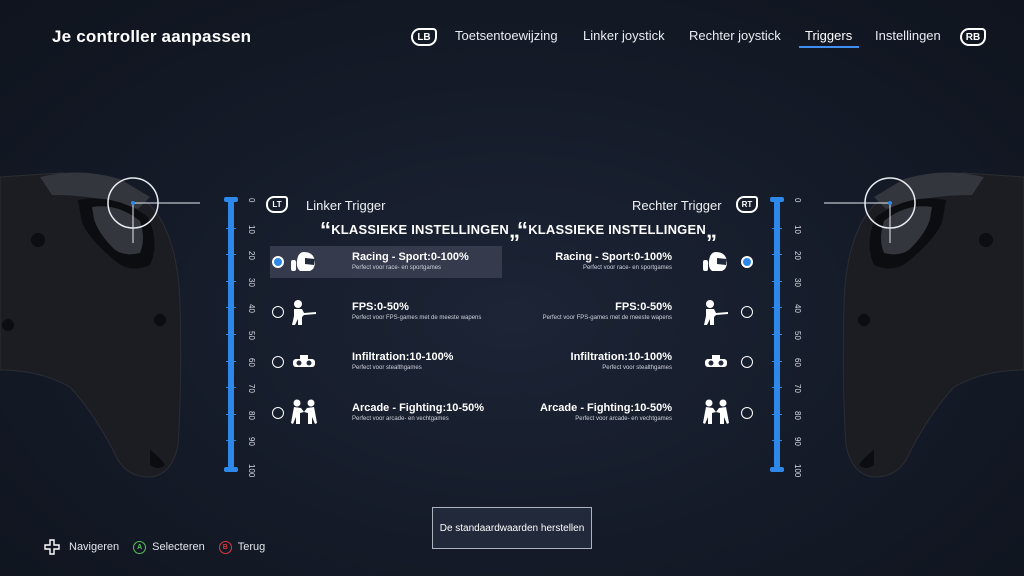  I want to click on select-hint: Selecteren, so click(178, 547).